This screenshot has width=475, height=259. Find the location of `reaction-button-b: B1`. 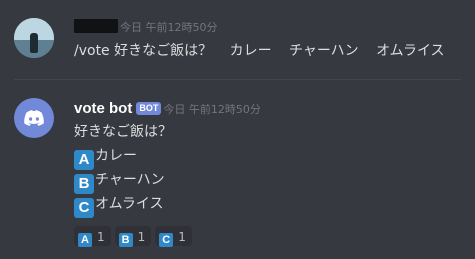

reaction-button-b: B1 is located at coordinates (133, 236).